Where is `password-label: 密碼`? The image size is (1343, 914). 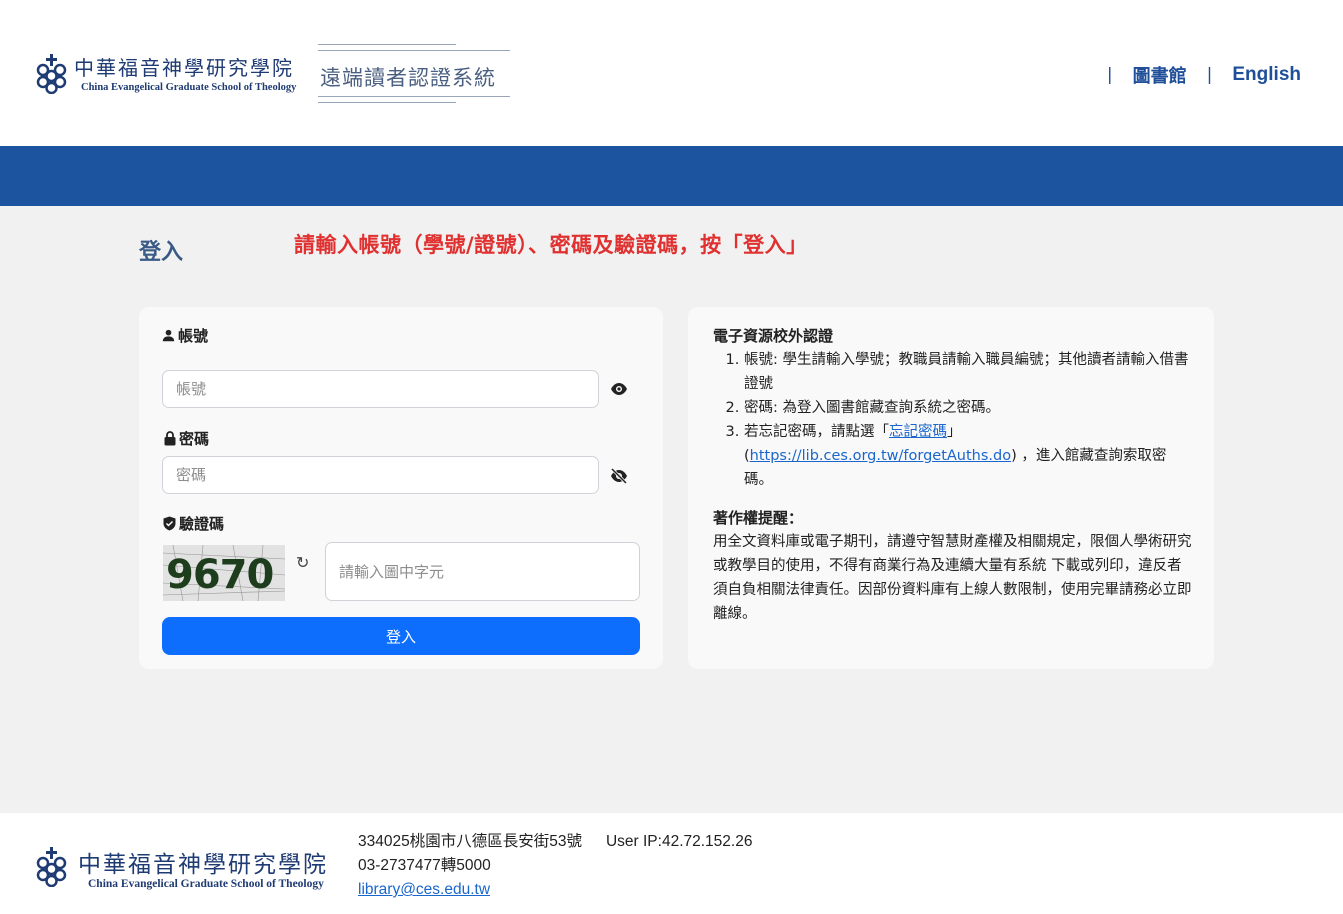
password-label: 密碼 is located at coordinates (186, 438).